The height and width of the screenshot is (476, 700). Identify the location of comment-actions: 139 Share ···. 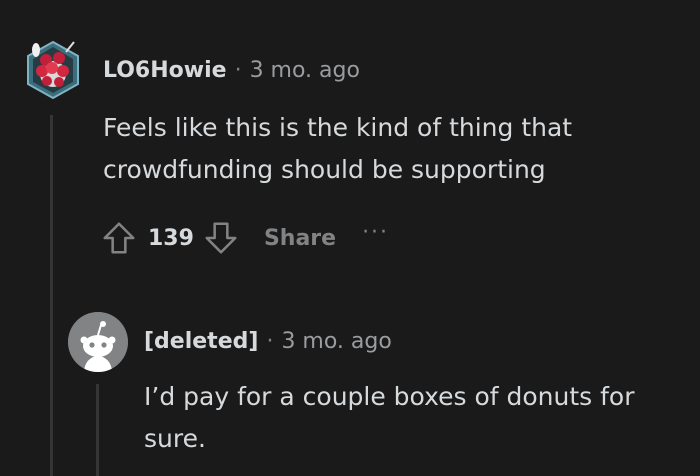
(243, 238).